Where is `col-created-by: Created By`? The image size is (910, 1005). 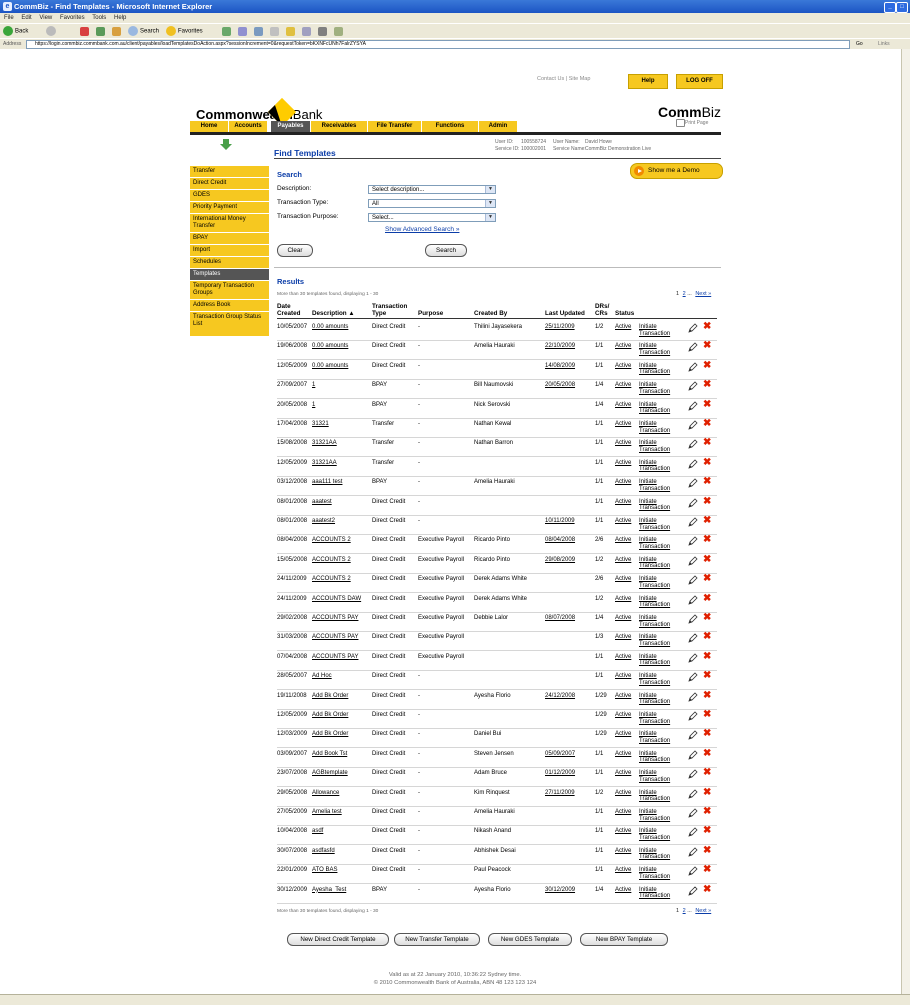
col-created-by: Created By is located at coordinates (490, 314).